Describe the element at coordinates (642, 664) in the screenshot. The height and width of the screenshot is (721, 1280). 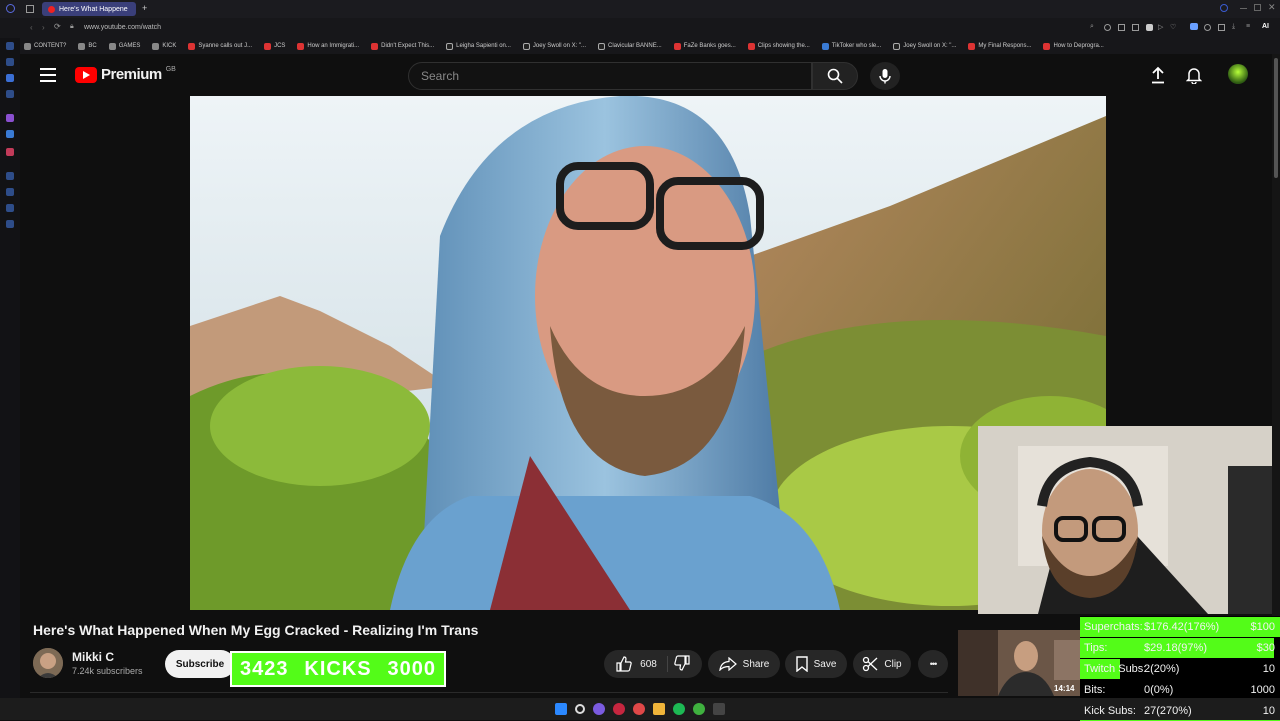
I see `like-button: 608` at that location.